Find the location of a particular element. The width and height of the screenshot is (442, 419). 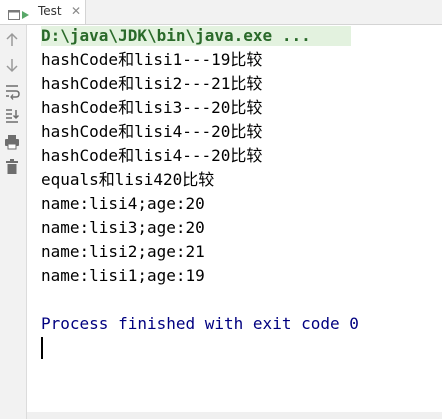

horizontal-scrollbar is located at coordinates (234, 415).